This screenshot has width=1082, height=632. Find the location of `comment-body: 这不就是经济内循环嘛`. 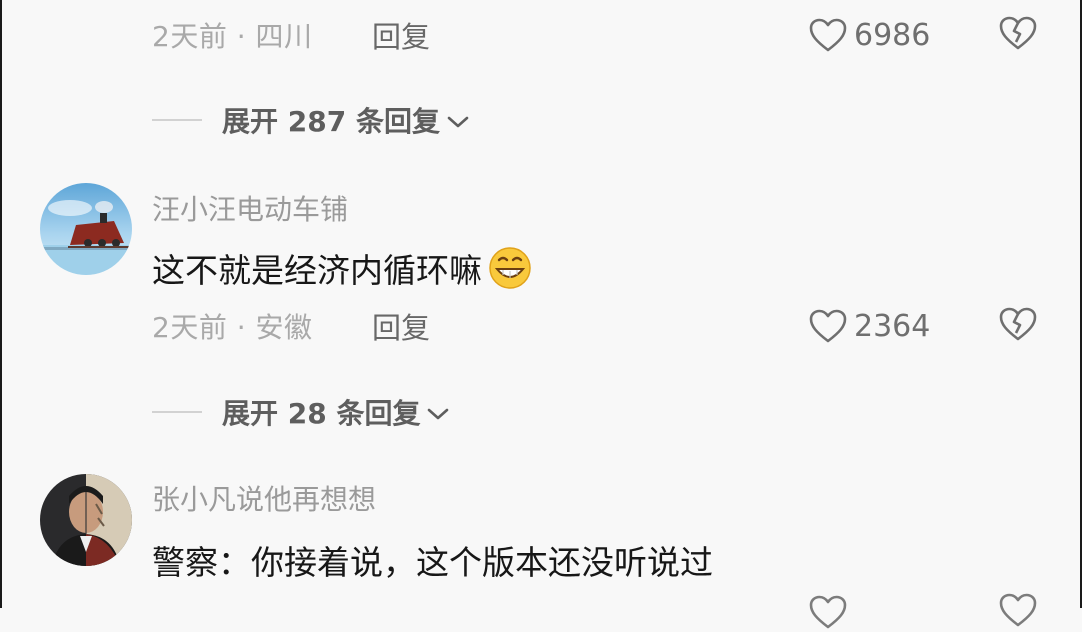

comment-body: 这不就是经济内循环嘛 is located at coordinates (343, 268).